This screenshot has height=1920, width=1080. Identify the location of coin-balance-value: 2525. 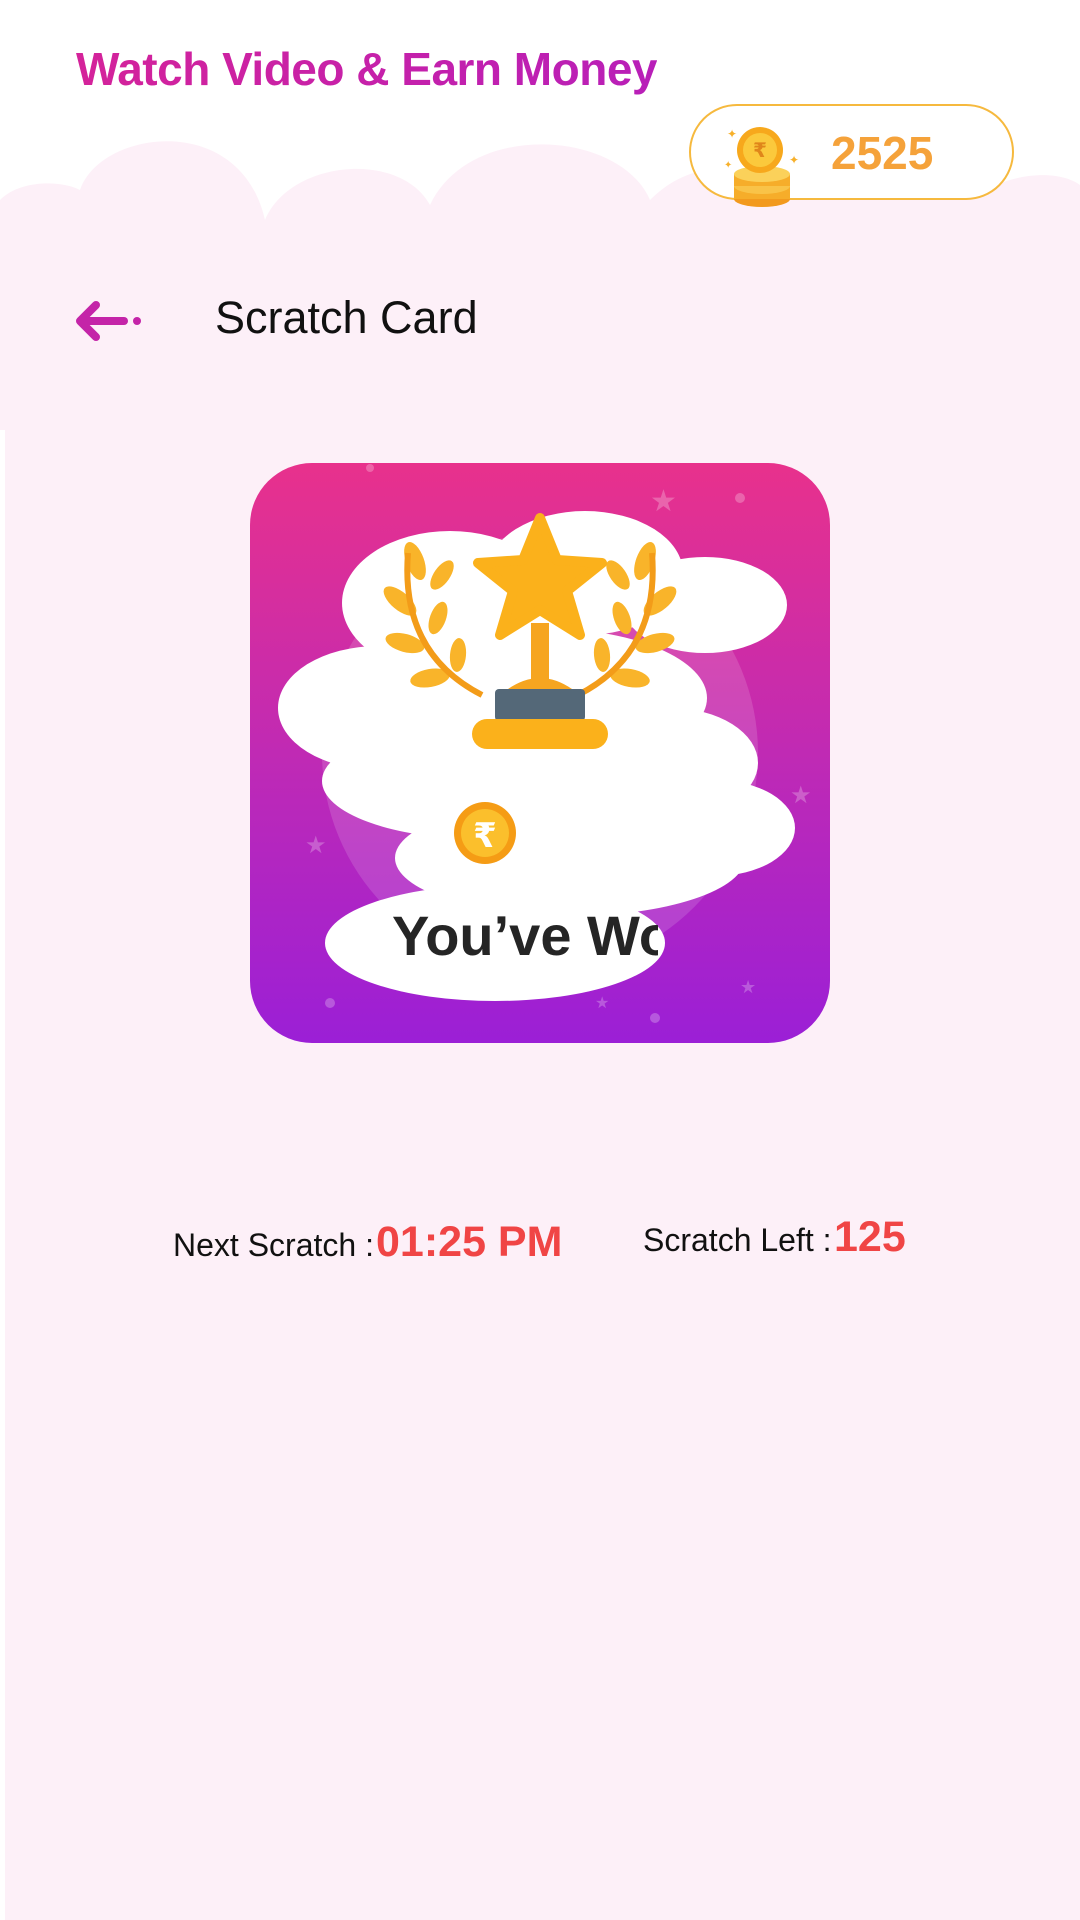
(882, 153).